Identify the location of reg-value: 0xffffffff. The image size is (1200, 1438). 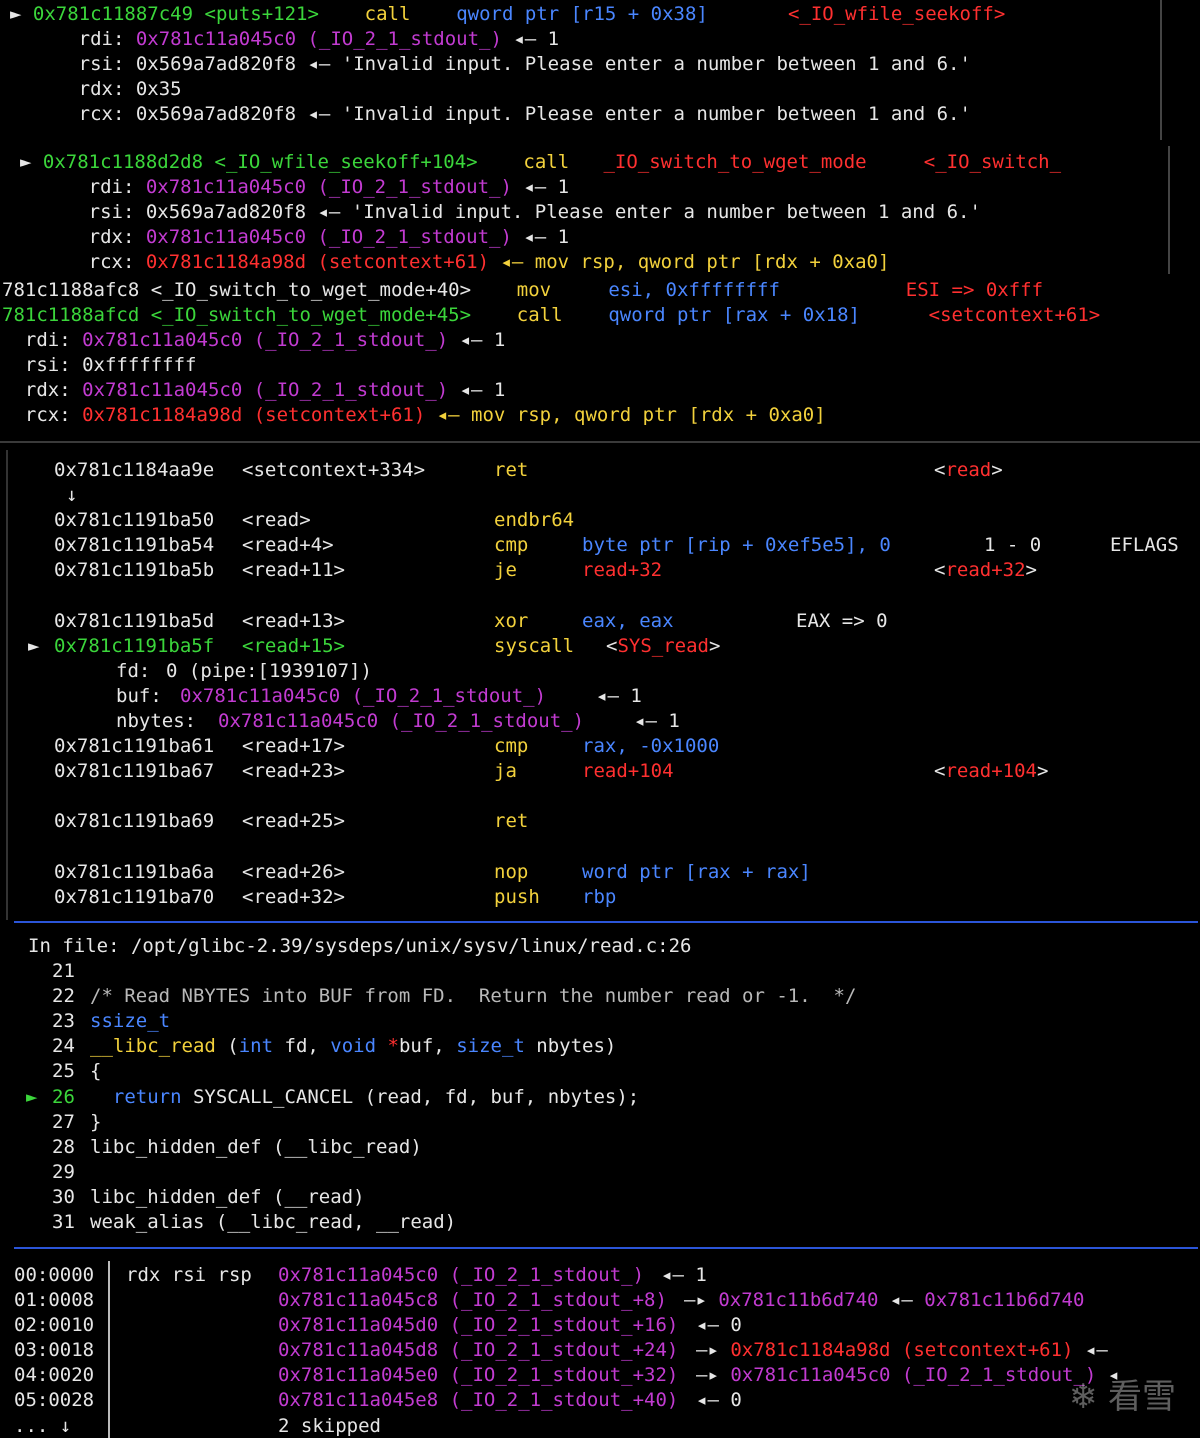
(139, 365).